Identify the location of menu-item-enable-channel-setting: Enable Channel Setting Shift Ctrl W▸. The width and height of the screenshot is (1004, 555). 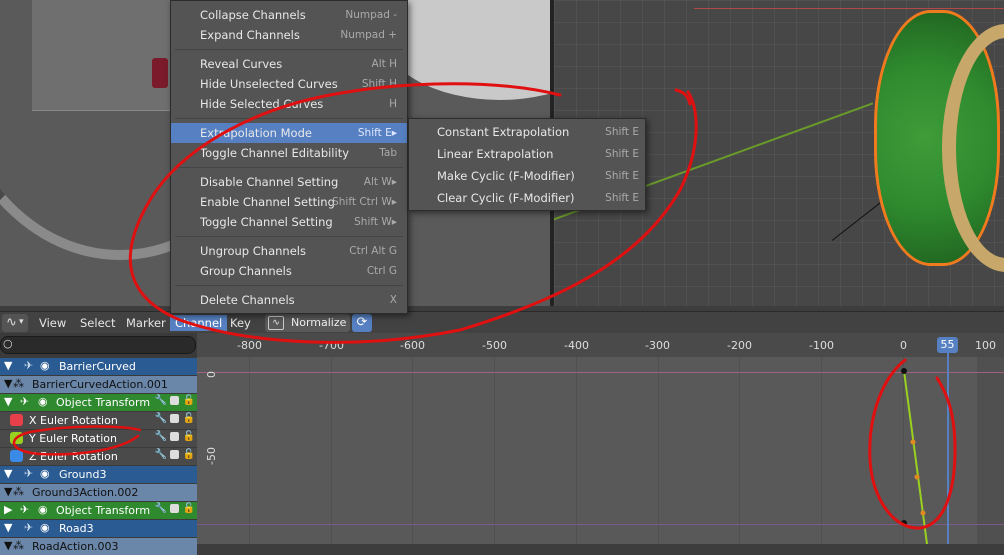
(289, 202).